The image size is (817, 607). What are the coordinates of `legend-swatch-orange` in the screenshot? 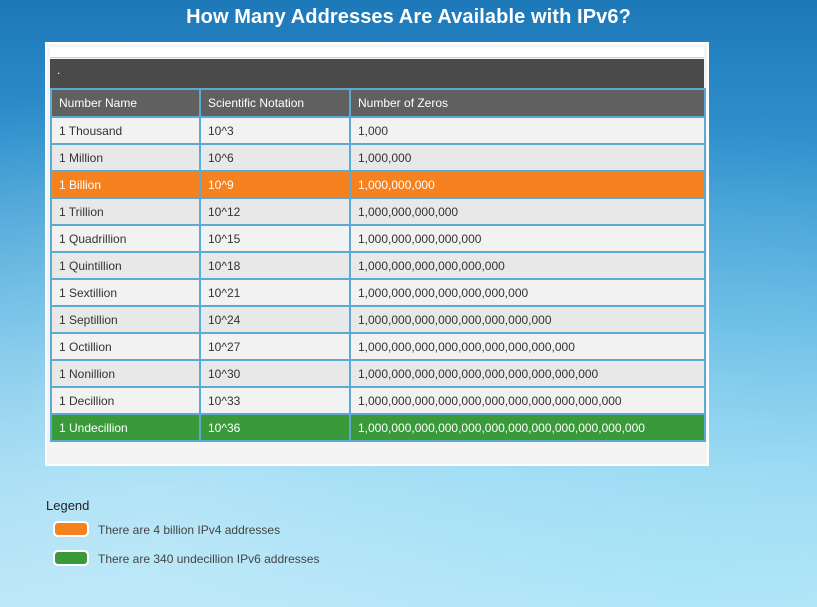 It's located at (71, 529).